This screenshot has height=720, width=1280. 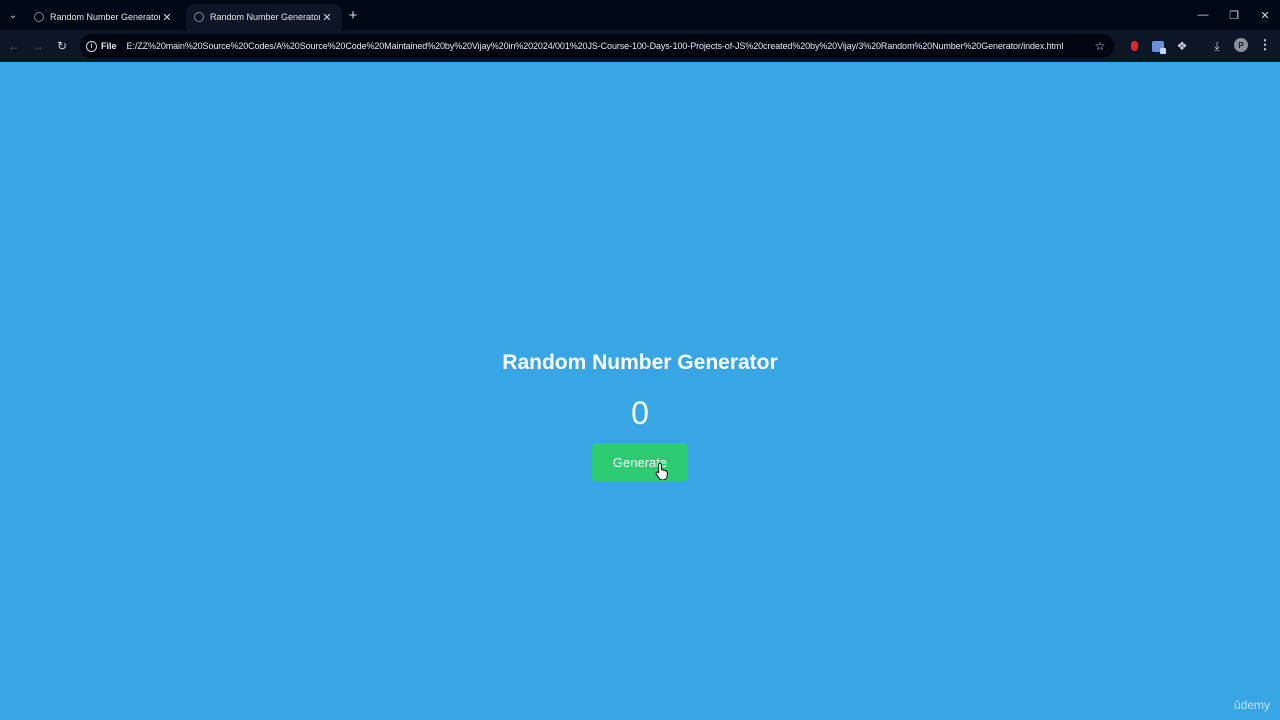 I want to click on minimize-icon: —, so click(x=1203, y=15).